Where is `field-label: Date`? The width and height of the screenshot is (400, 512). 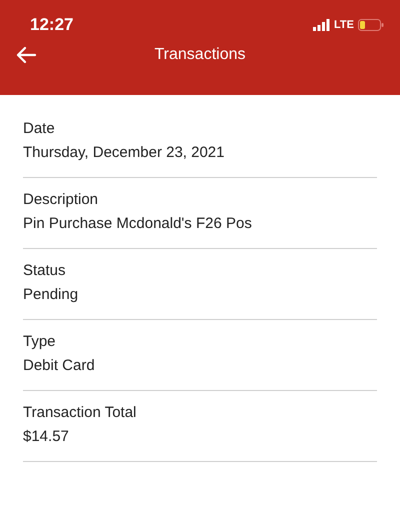
field-label: Date is located at coordinates (39, 129).